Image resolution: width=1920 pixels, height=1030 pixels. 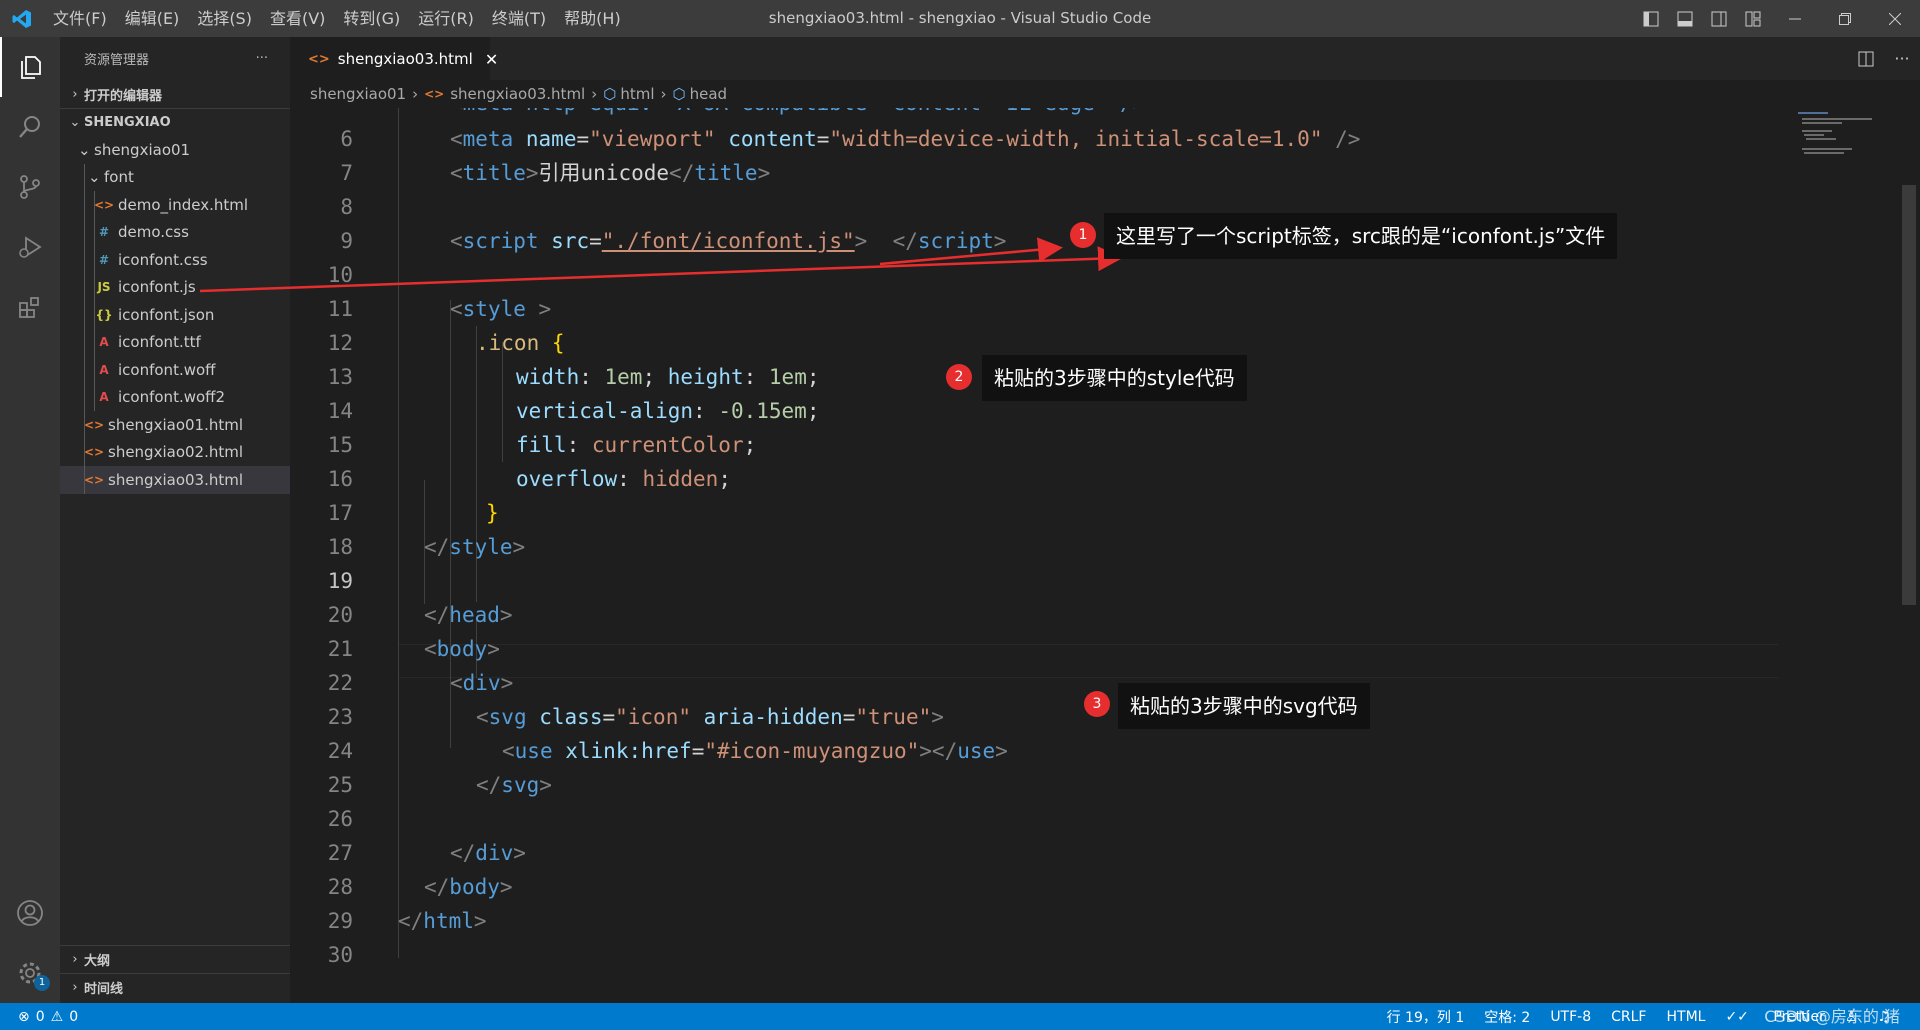 What do you see at coordinates (175, 370) in the screenshot?
I see `file-iconfont-woff: Aiconfont.woff` at bounding box center [175, 370].